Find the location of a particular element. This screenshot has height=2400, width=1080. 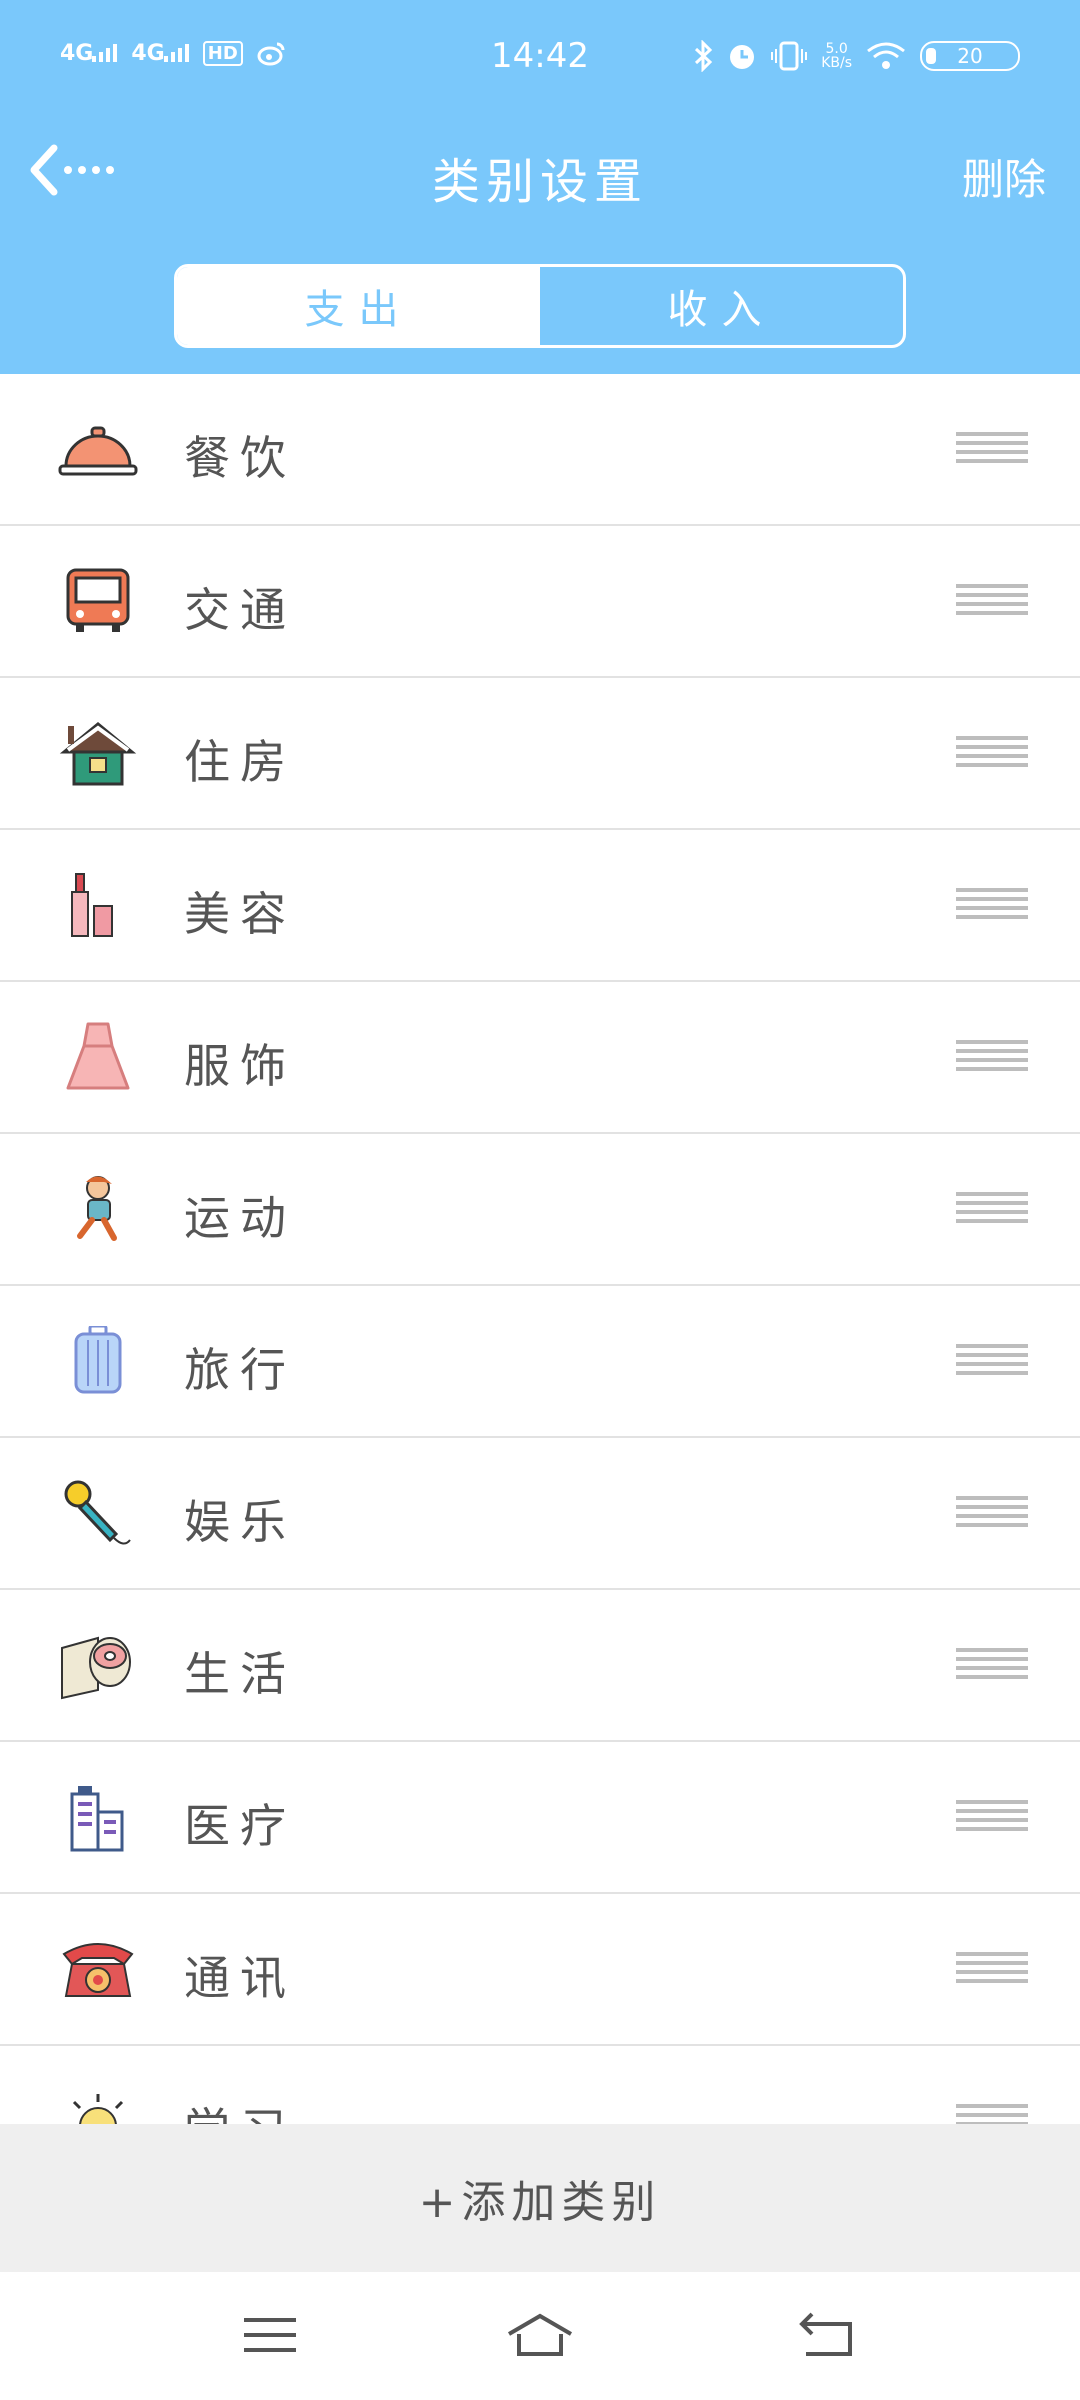

category-row: 生活 is located at coordinates (540, 1666).